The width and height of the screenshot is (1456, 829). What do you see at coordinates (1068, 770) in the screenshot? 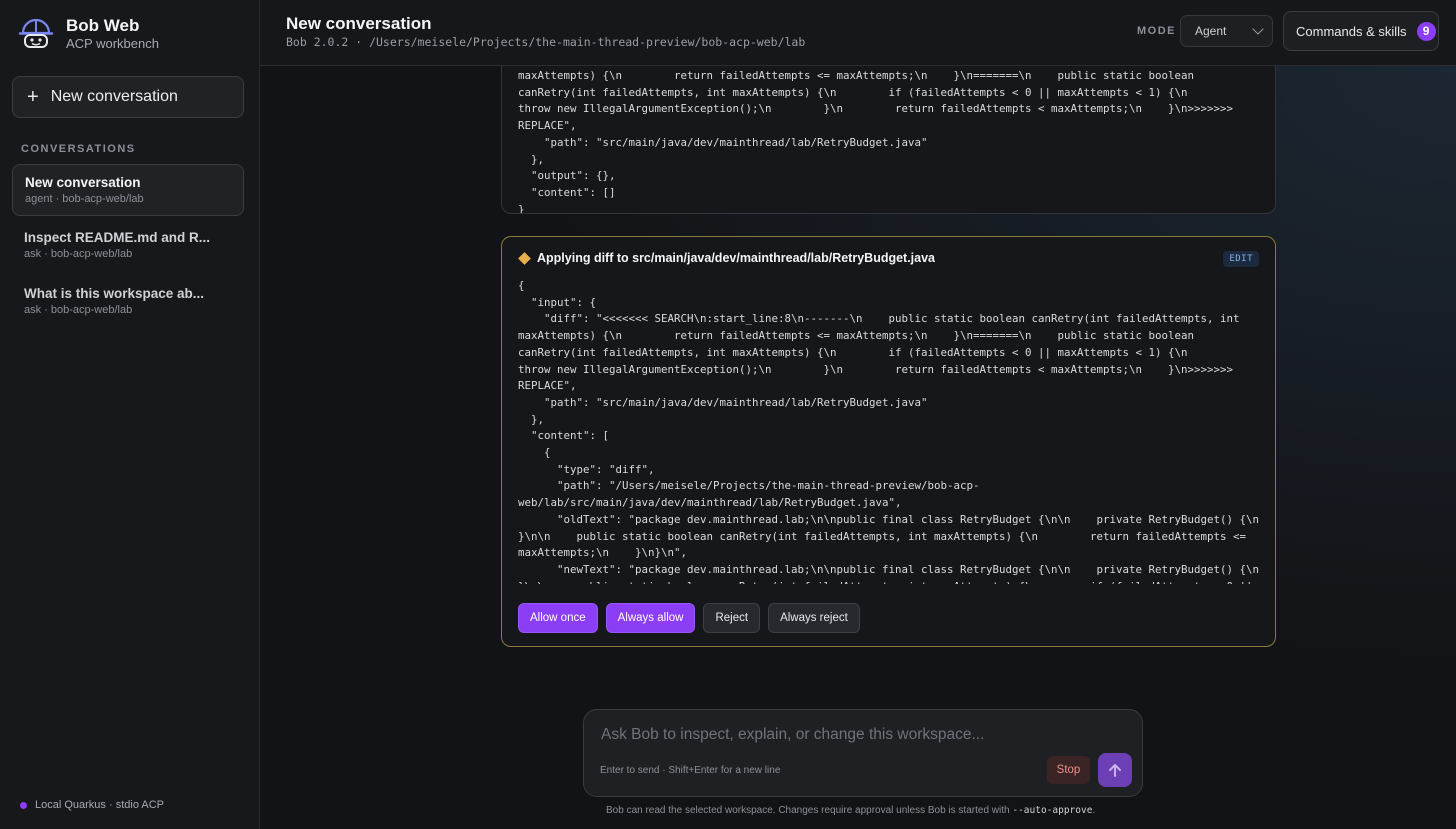
I see `stop-button: Stop` at bounding box center [1068, 770].